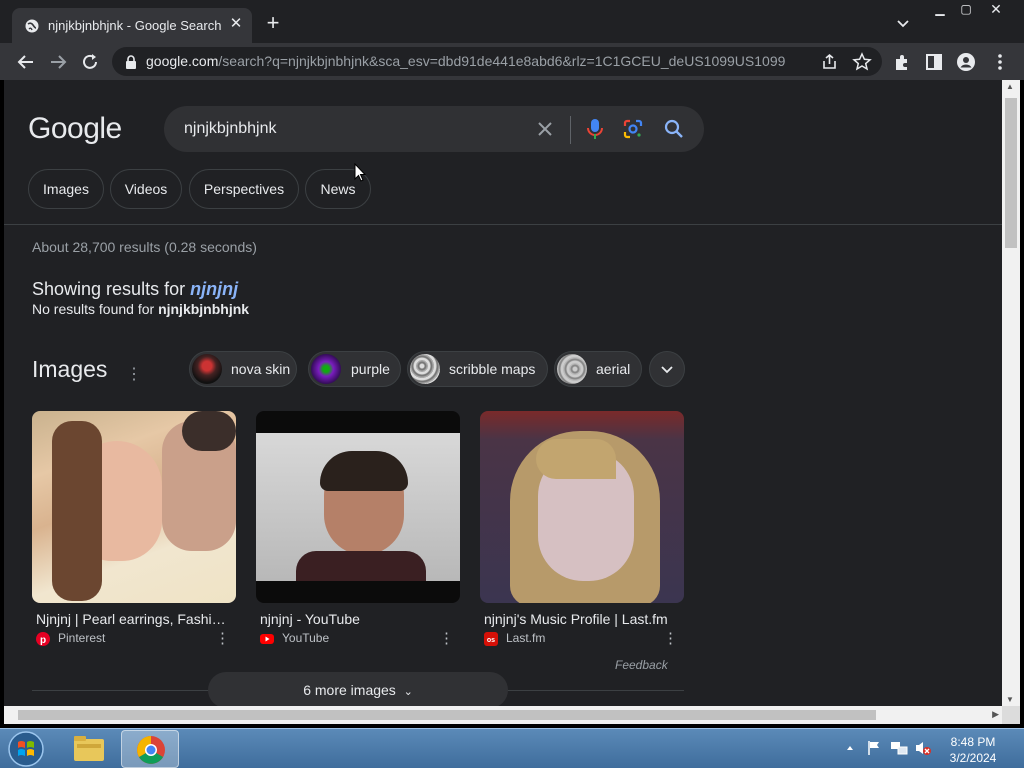 The image size is (1024, 768). I want to click on svg-text: p, so click(43, 640).